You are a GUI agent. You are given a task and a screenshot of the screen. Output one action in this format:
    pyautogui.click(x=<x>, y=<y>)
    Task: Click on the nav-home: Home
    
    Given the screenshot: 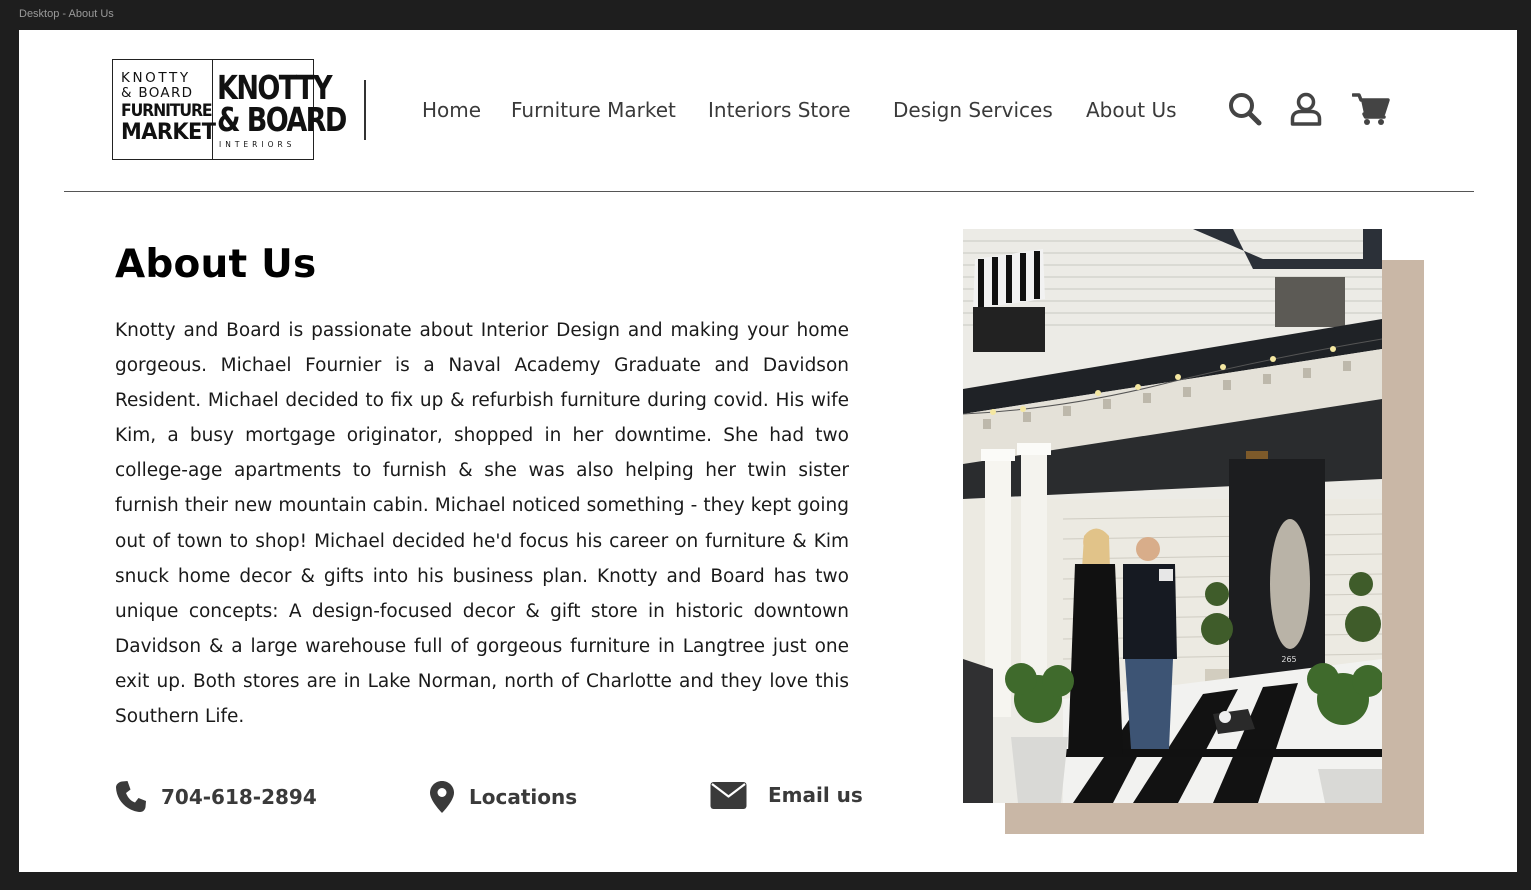 What is the action you would take?
    pyautogui.click(x=451, y=110)
    